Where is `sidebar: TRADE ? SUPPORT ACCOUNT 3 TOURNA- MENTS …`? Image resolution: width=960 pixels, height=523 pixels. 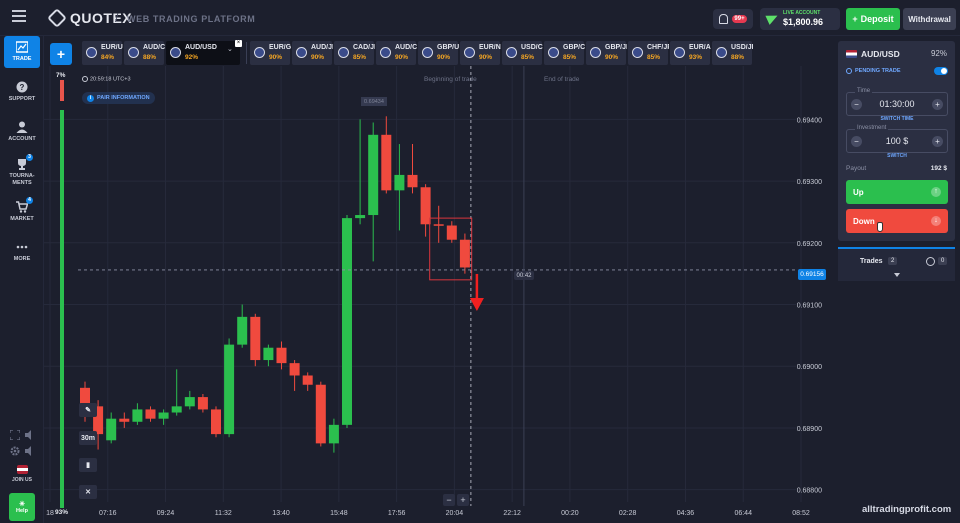 sidebar: TRADE ? SUPPORT ACCOUNT 3 TOURNA- MENTS … is located at coordinates (22, 279).